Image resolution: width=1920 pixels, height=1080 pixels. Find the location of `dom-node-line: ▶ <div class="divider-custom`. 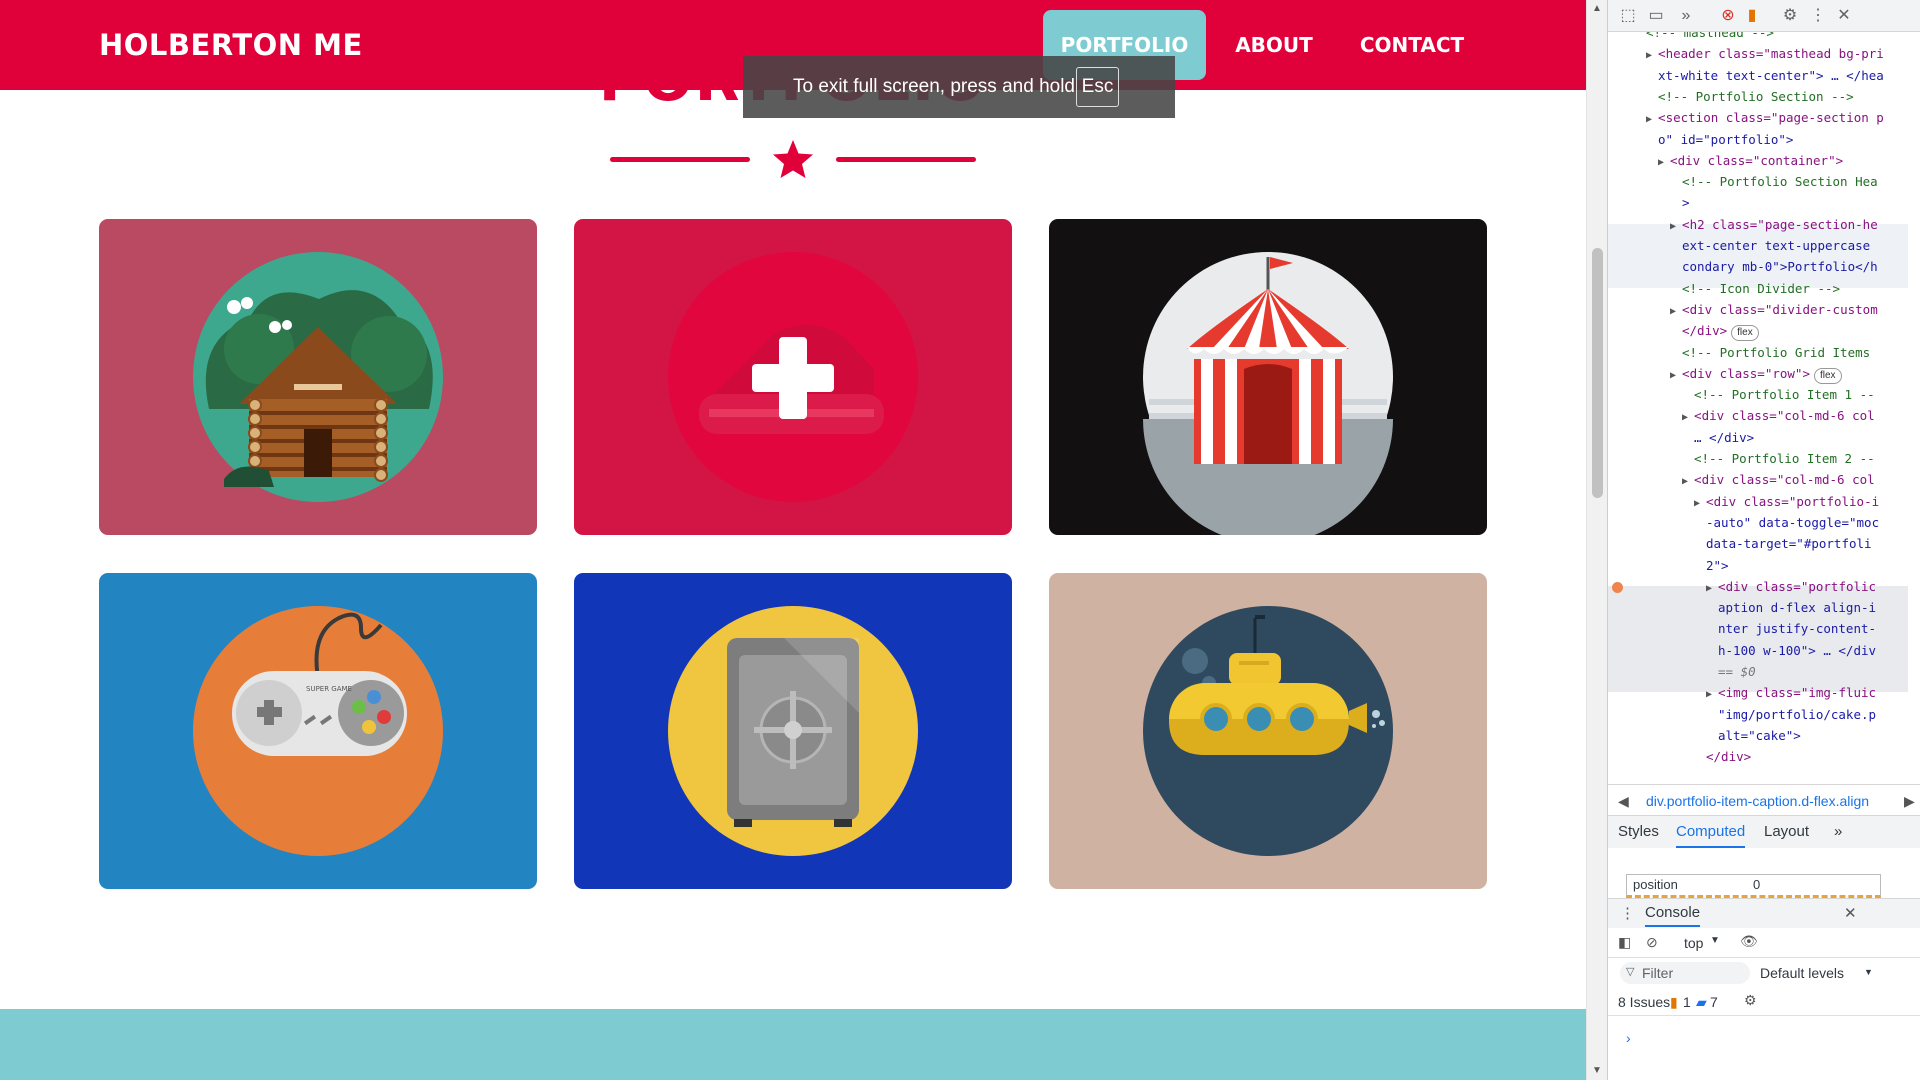

dom-node-line: ▶ <div class="divider-custom is located at coordinates (1774, 310).